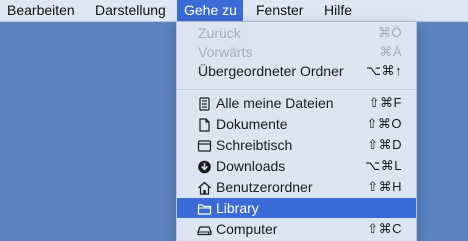  Describe the element at coordinates (296, 89) in the screenshot. I see `menu-separator` at that location.